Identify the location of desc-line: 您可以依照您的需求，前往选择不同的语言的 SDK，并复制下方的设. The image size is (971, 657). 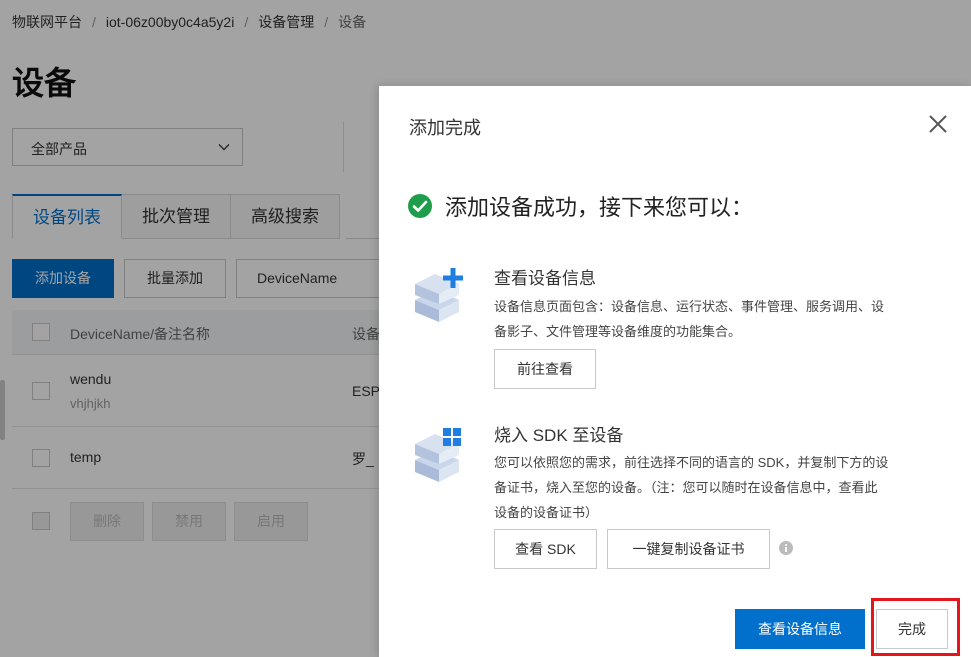
(691, 462).